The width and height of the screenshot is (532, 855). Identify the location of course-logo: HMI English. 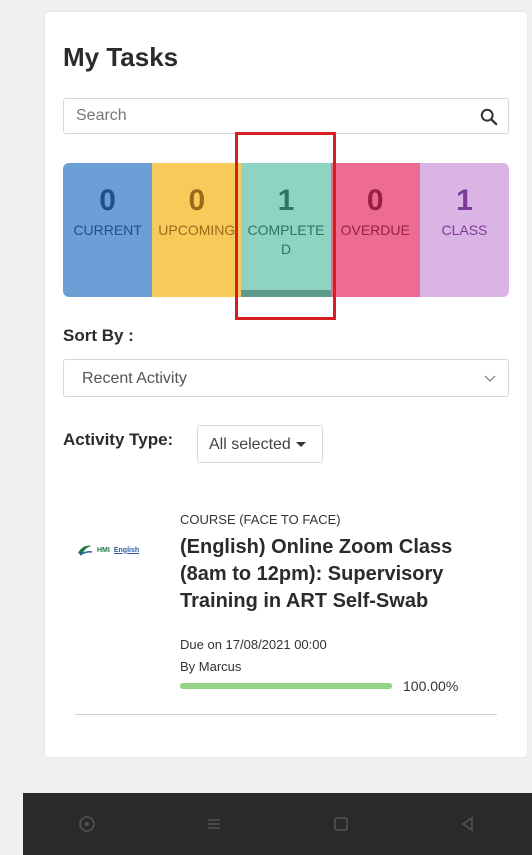
(120, 555).